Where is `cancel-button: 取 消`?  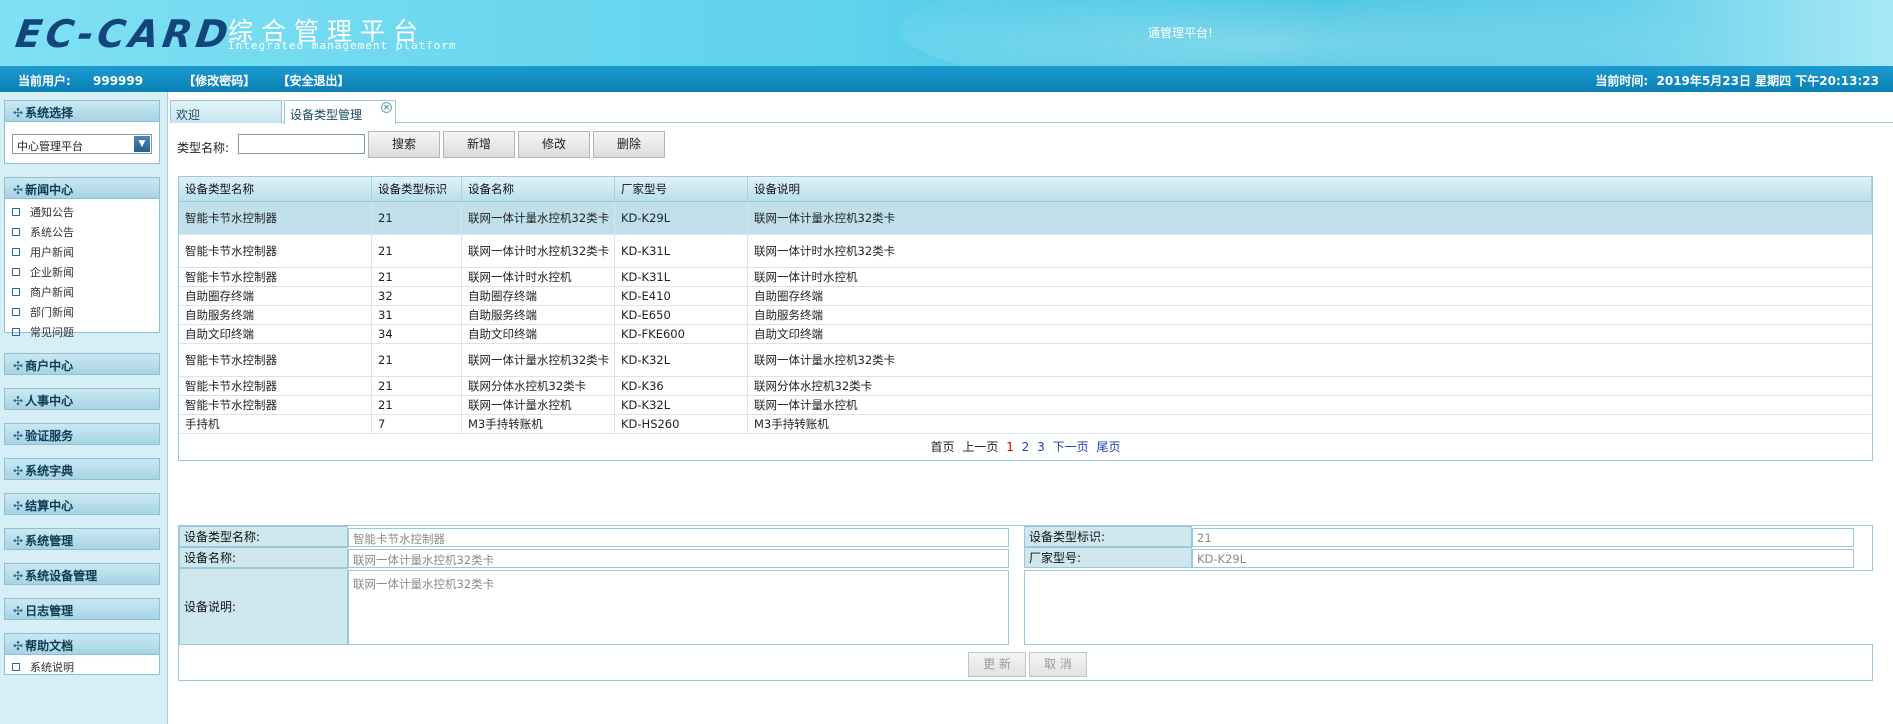
cancel-button: 取 消 is located at coordinates (1058, 664).